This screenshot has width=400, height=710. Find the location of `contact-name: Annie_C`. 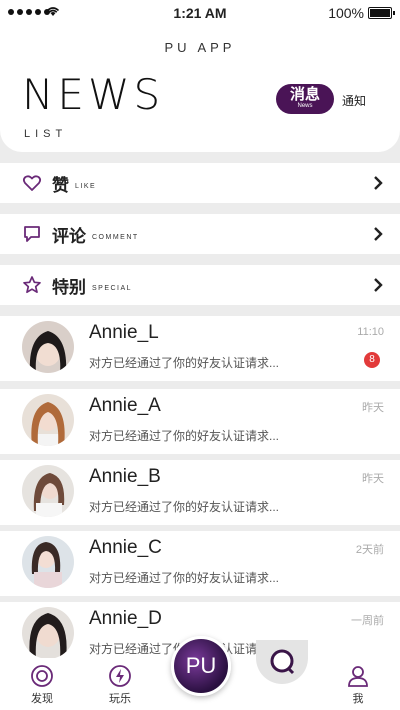

contact-name: Annie_C is located at coordinates (125, 547).